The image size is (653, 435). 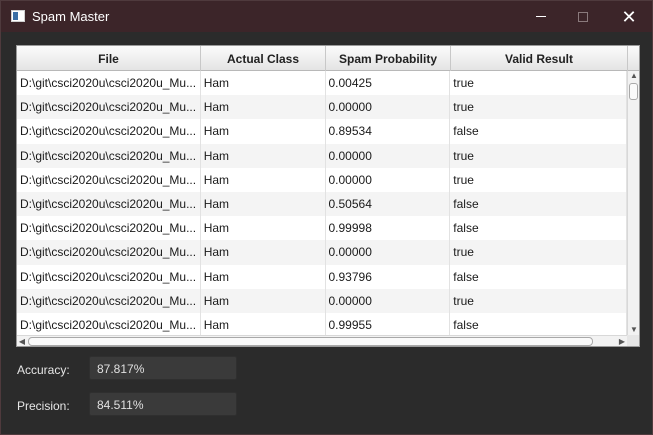 What do you see at coordinates (43, 370) in the screenshot?
I see `accuracy-label: Accuracy:` at bounding box center [43, 370].